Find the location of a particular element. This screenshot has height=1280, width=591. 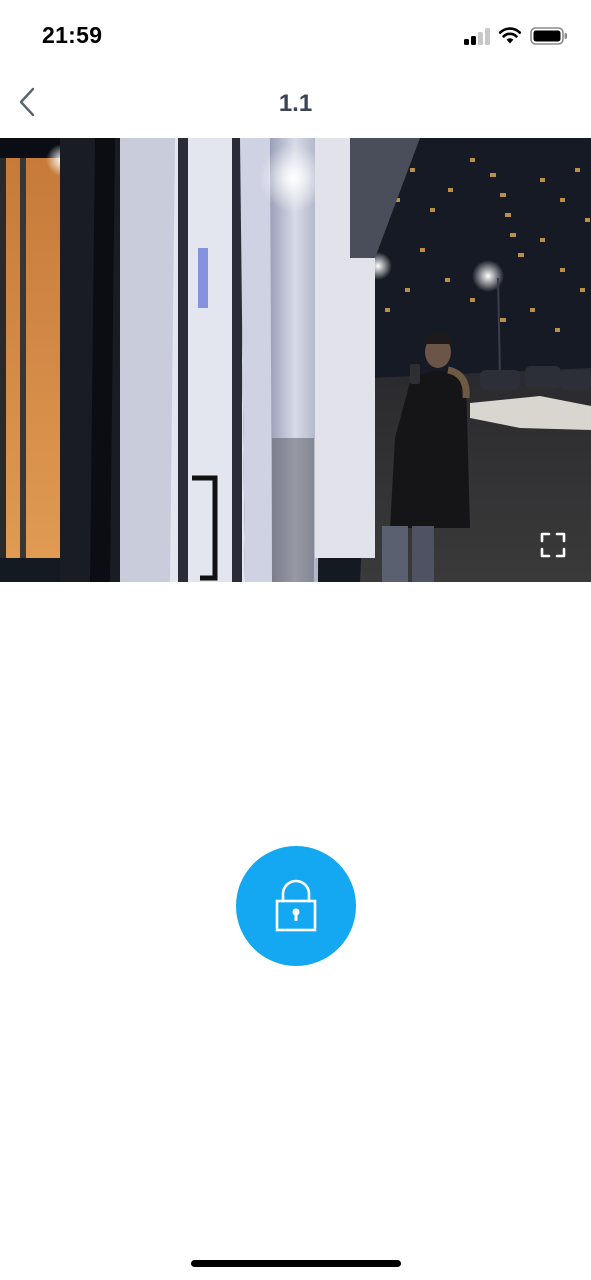

nav-bar: 1.1 is located at coordinates (295, 104).